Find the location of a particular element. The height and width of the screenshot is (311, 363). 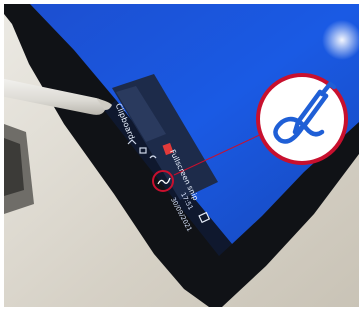

pen-callout is located at coordinates (302, 119).